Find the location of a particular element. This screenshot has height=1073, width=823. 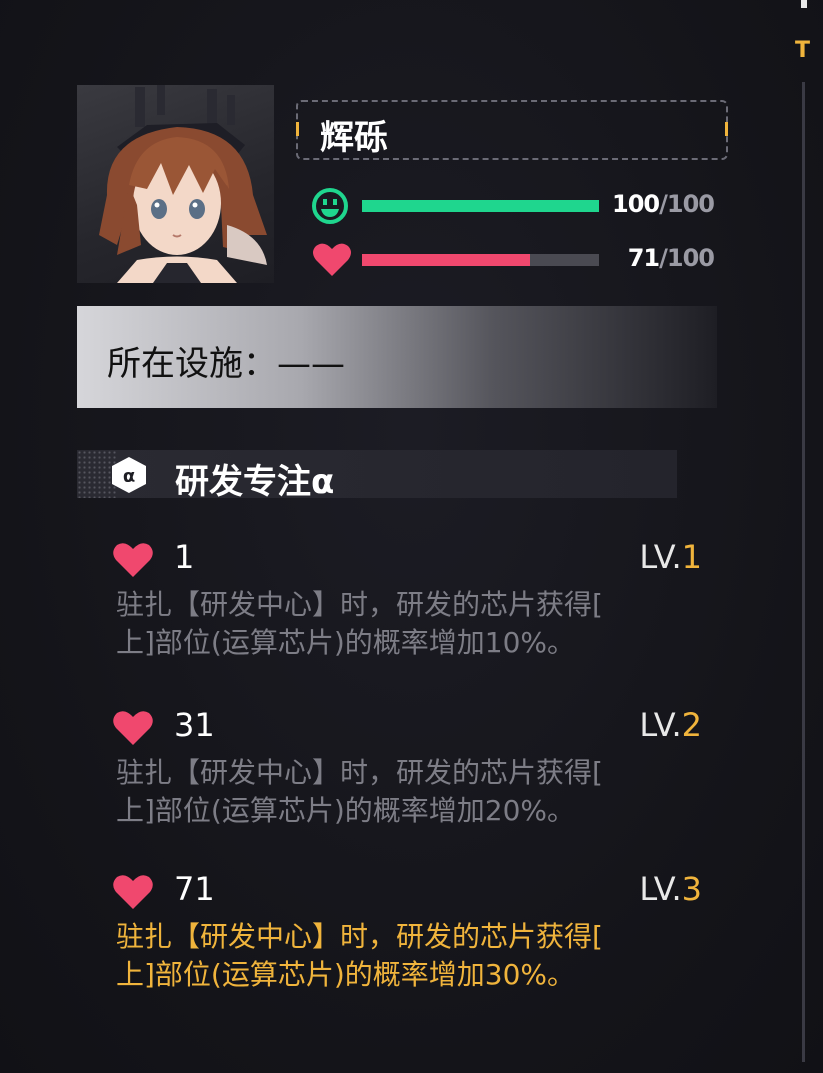

level-description: 驻扎【研发中心】时，研发的芯片获得[ 上]部位(运算芯片)的概率增加20%。 is located at coordinates (411, 792).